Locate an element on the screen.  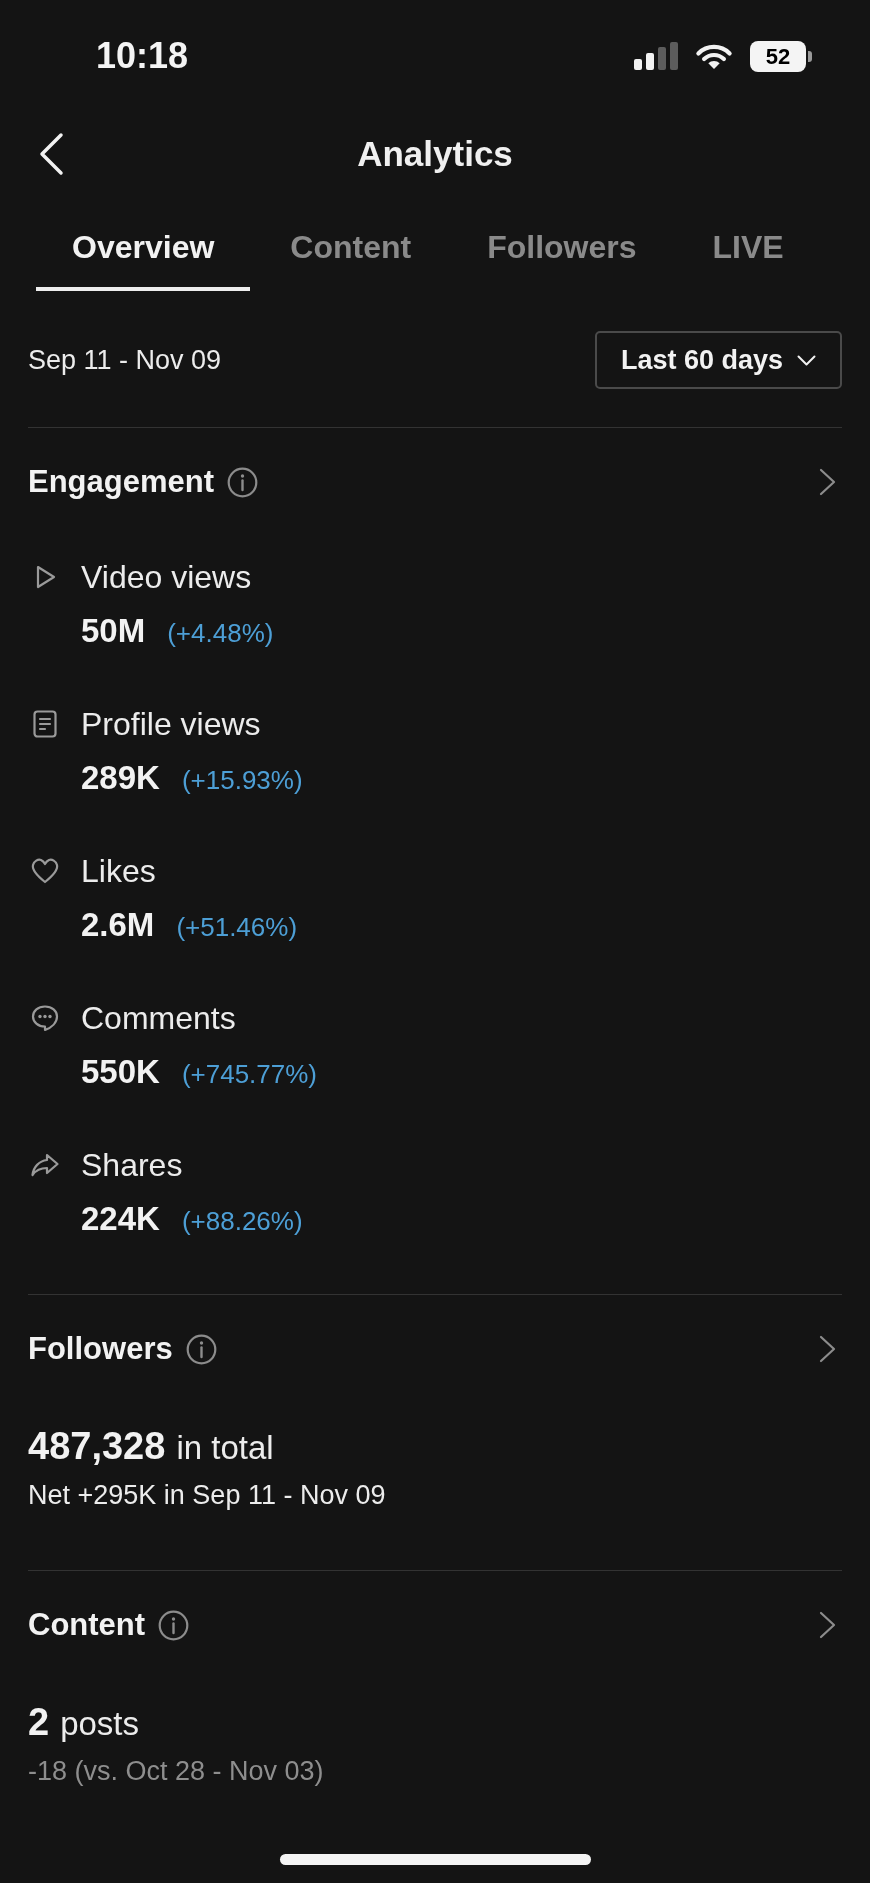
post-comparison-text: -18 (vs. Oct 28 - Nov 03) is located at coordinates (176, 1771).